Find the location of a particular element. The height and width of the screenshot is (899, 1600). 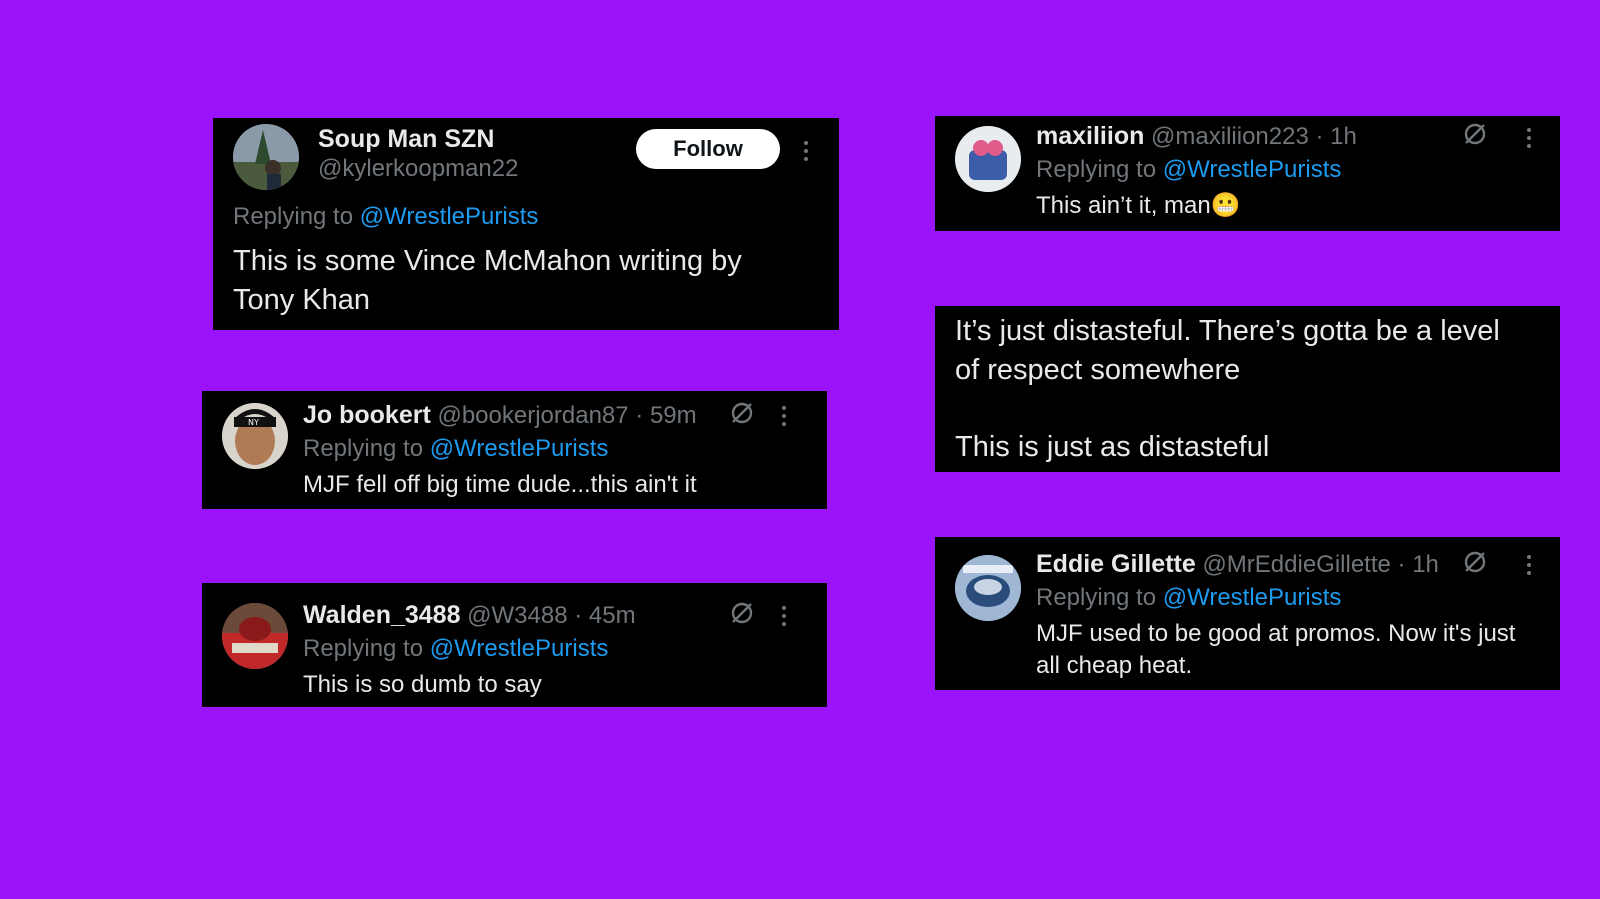

tweet-text-line: This is just as distasteful is located at coordinates (1112, 447).